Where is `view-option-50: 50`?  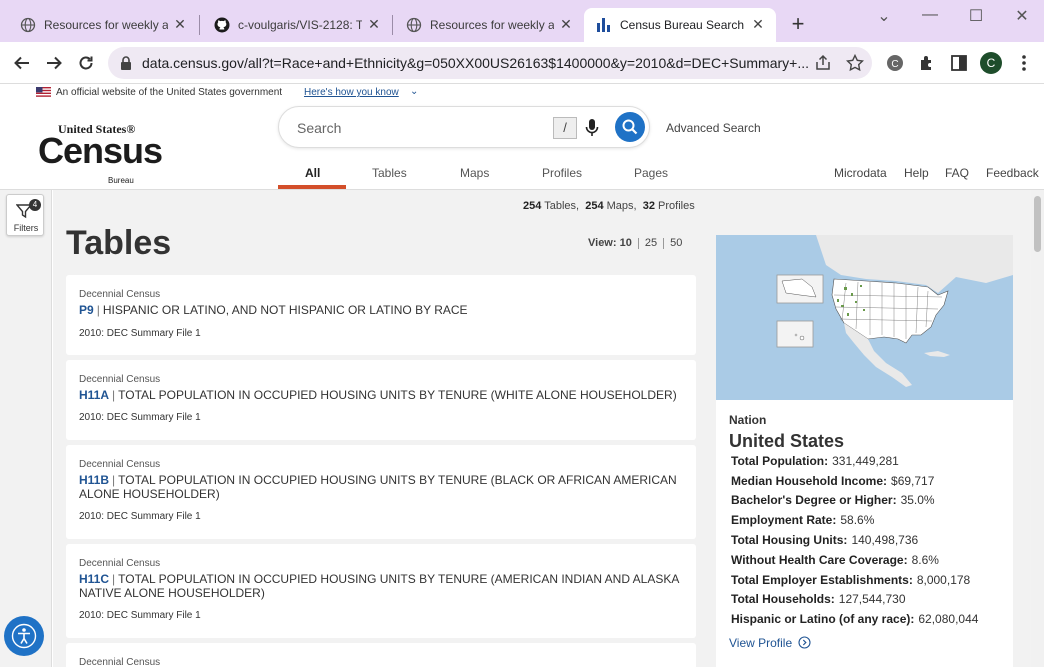
view-option-50: 50 is located at coordinates (676, 243).